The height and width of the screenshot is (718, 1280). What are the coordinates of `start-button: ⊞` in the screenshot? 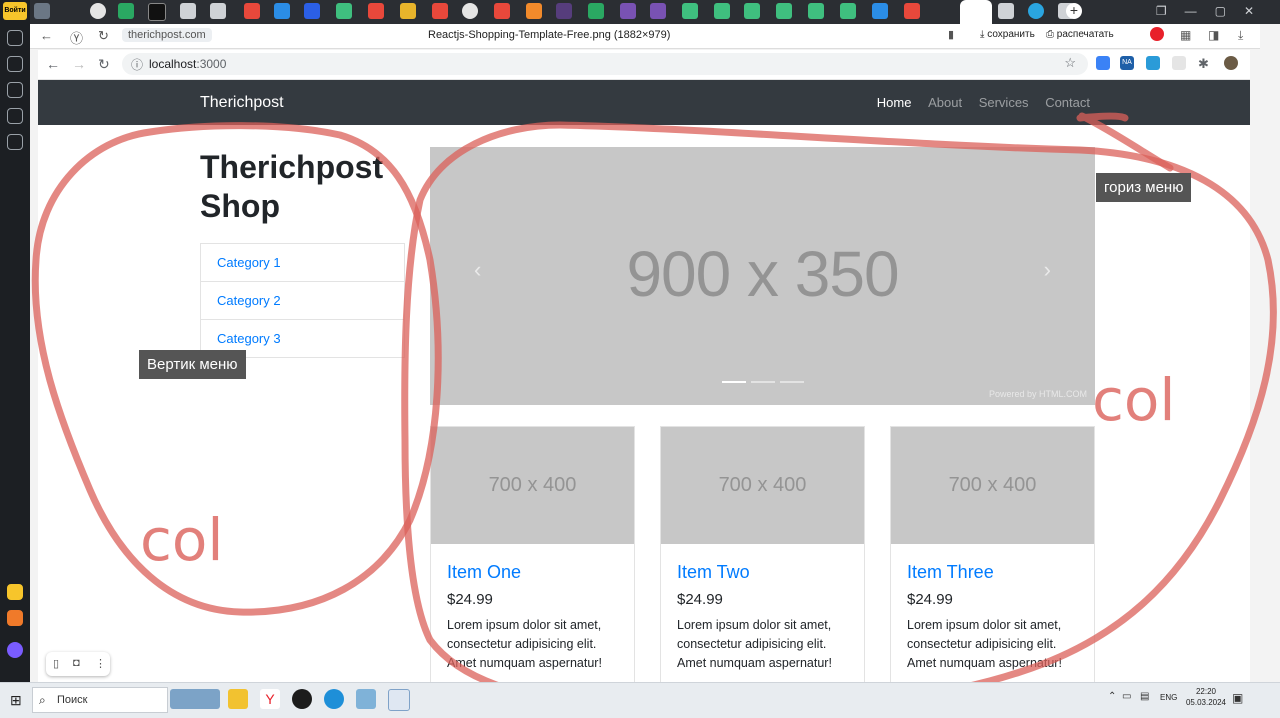 It's located at (16, 700).